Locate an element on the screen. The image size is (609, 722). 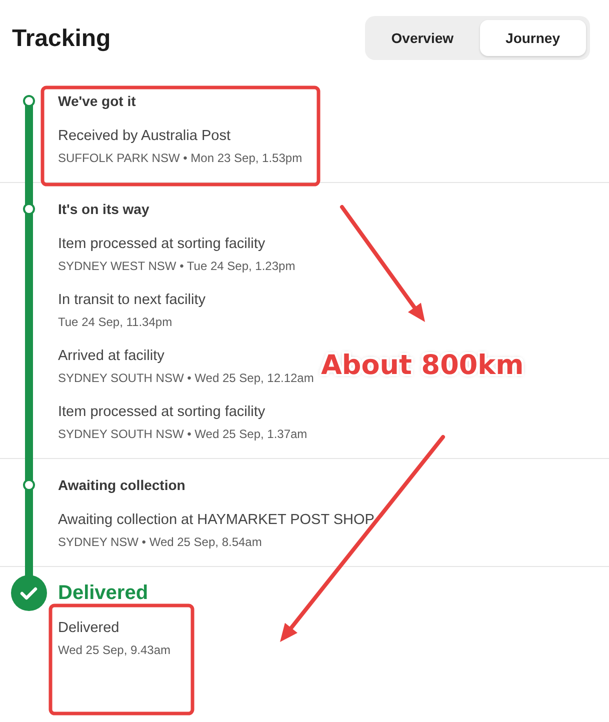
stage-title: It's on its way is located at coordinates (104, 209).